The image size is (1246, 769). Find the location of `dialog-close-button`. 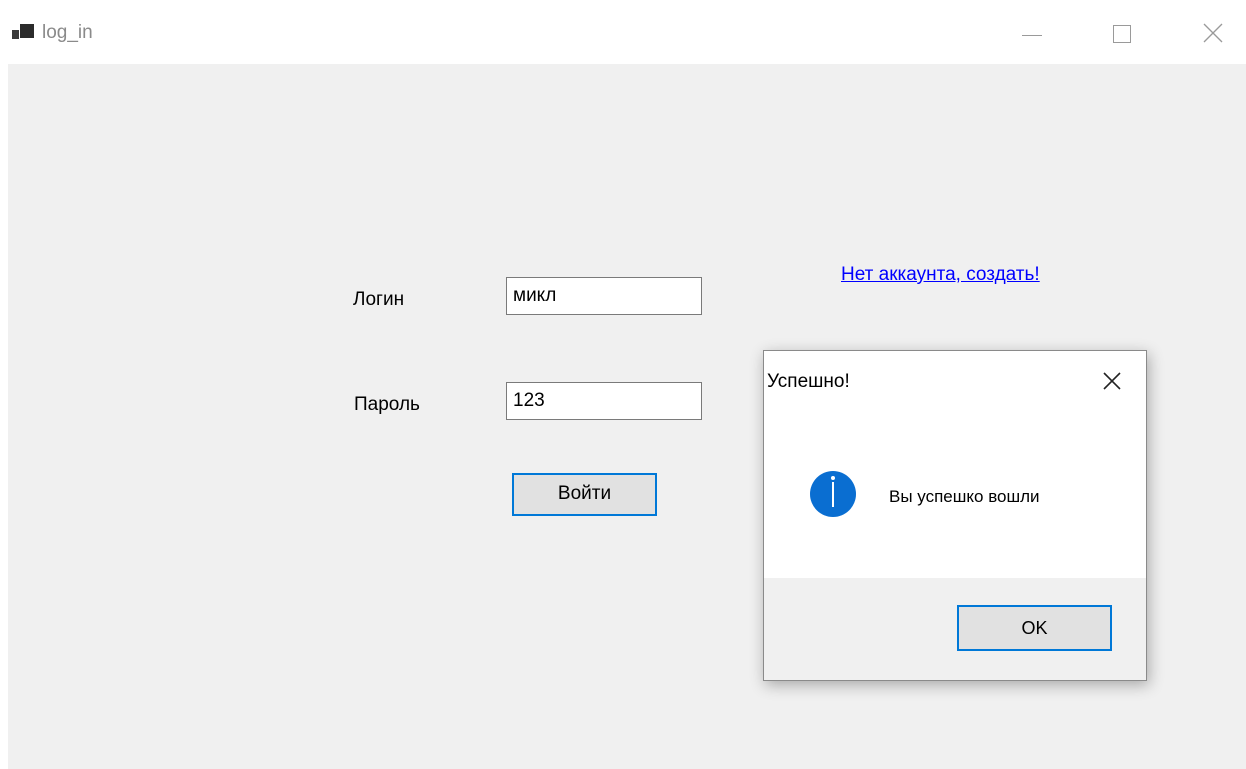

dialog-close-button is located at coordinates (1113, 382).